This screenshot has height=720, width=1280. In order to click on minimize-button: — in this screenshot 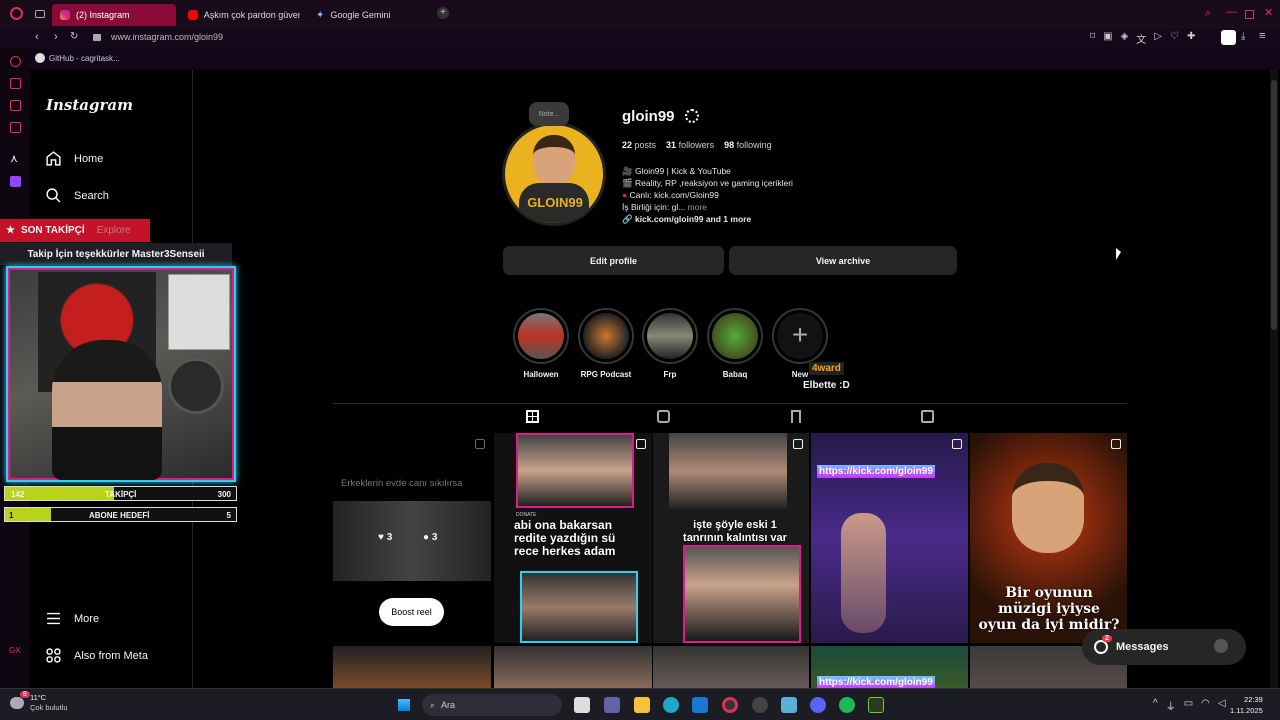, I will do `click(1231, 12)`.